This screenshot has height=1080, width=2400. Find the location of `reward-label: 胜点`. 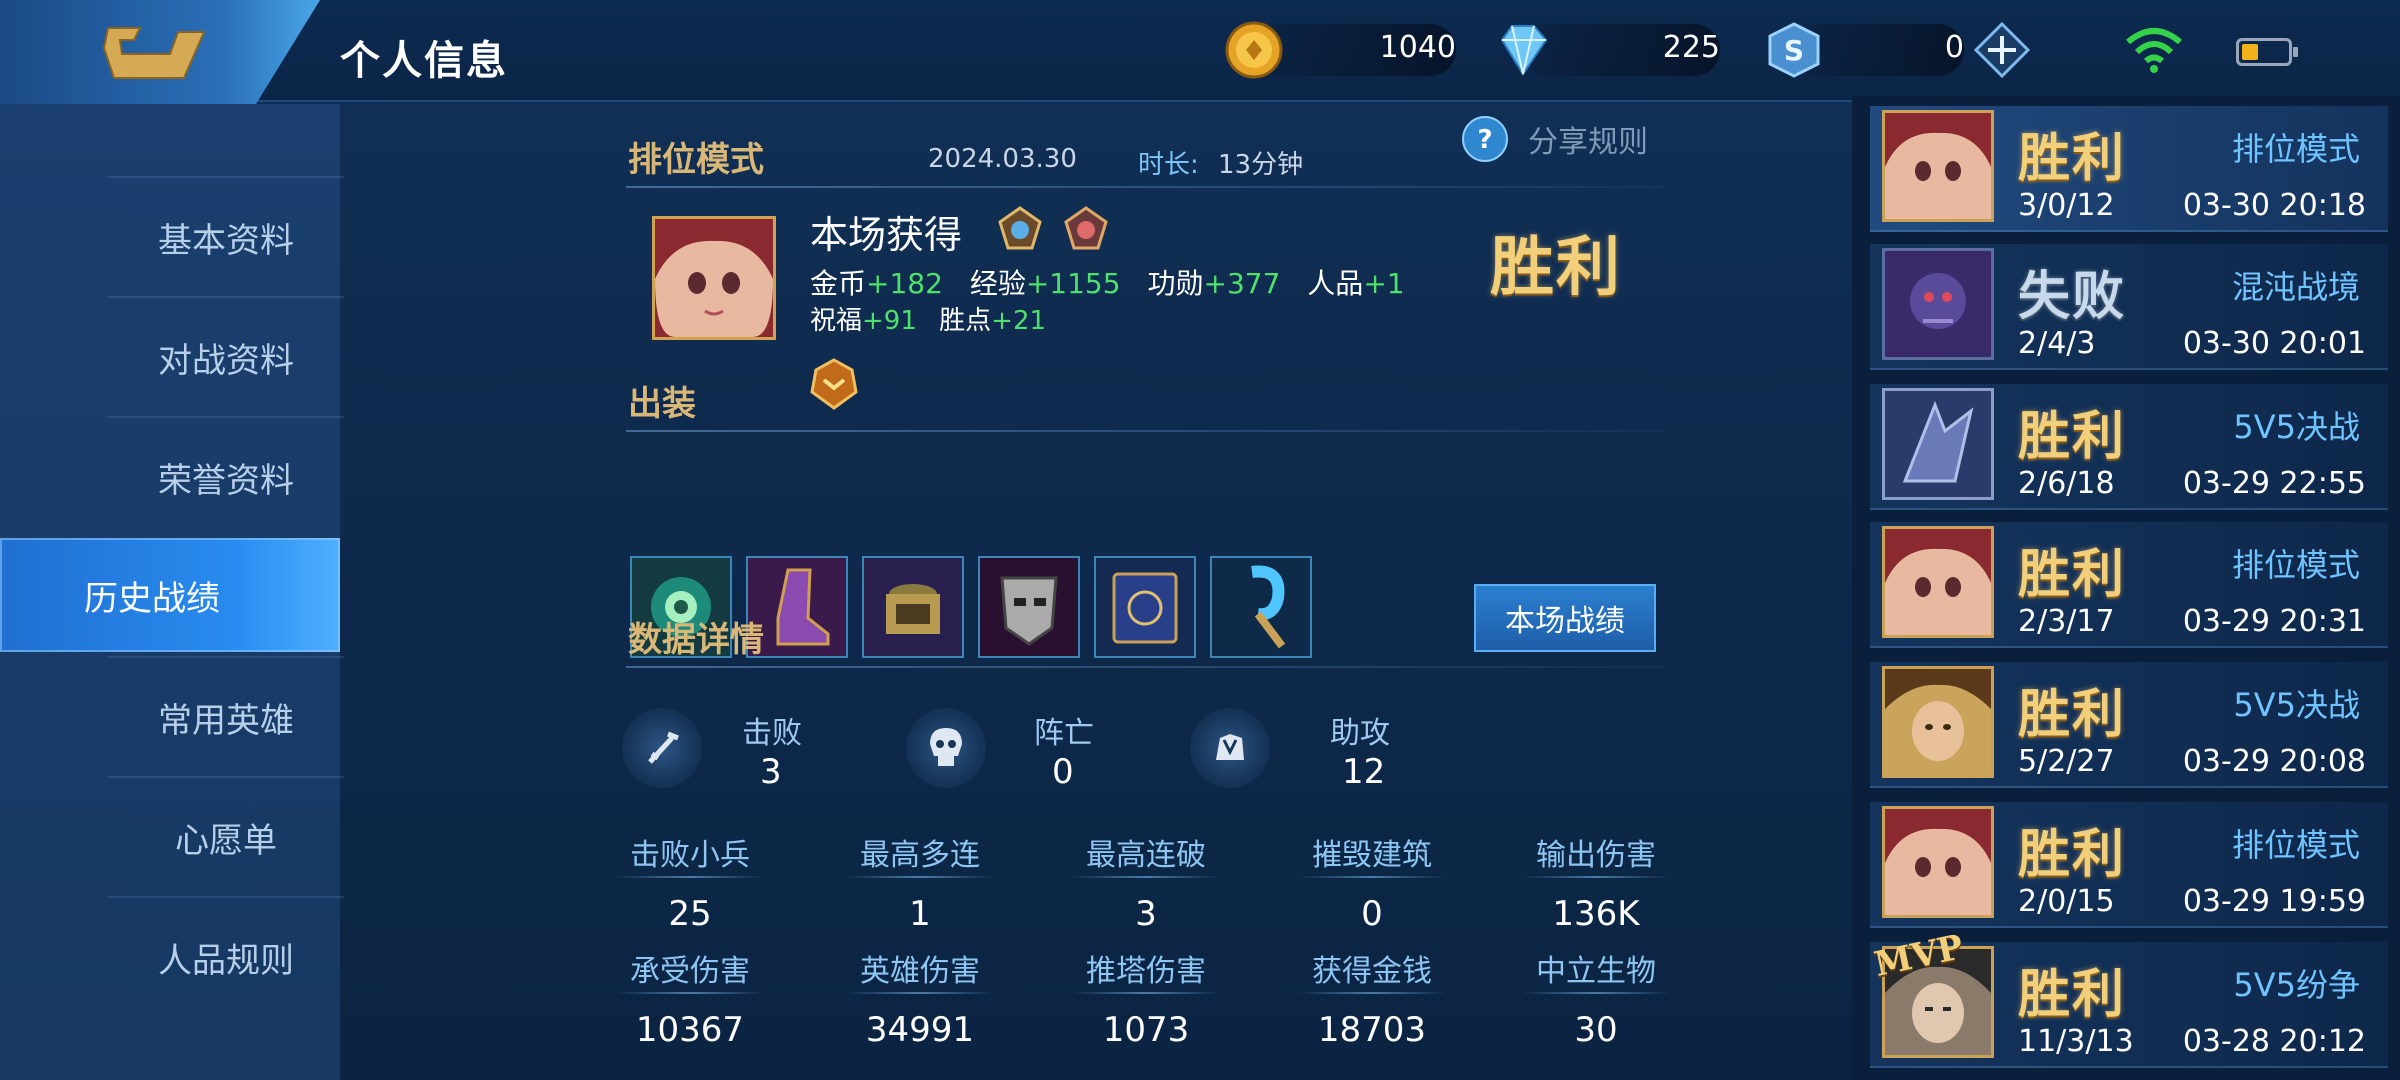

reward-label: 胜点 is located at coordinates (965, 321).